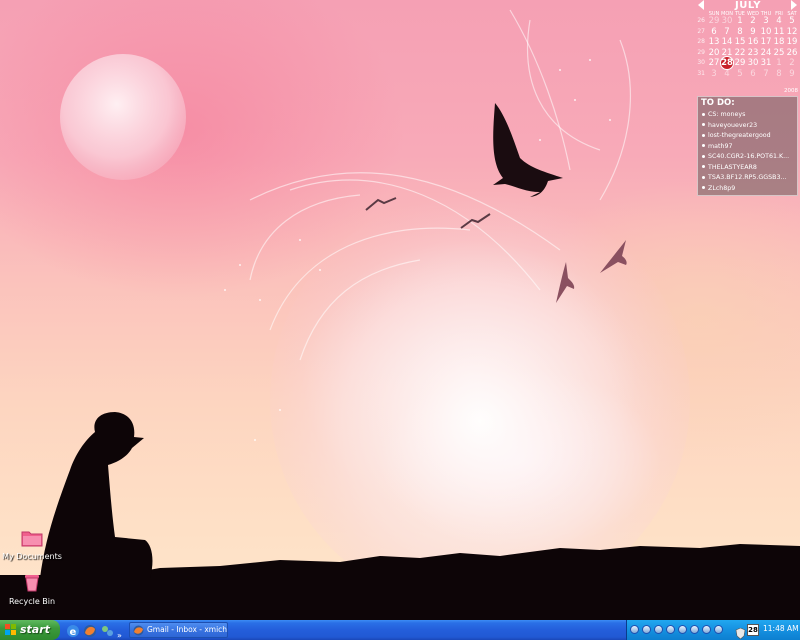 This screenshot has width=800, height=643. What do you see at coordinates (682, 629) in the screenshot?
I see `media-pause-icon` at bounding box center [682, 629].